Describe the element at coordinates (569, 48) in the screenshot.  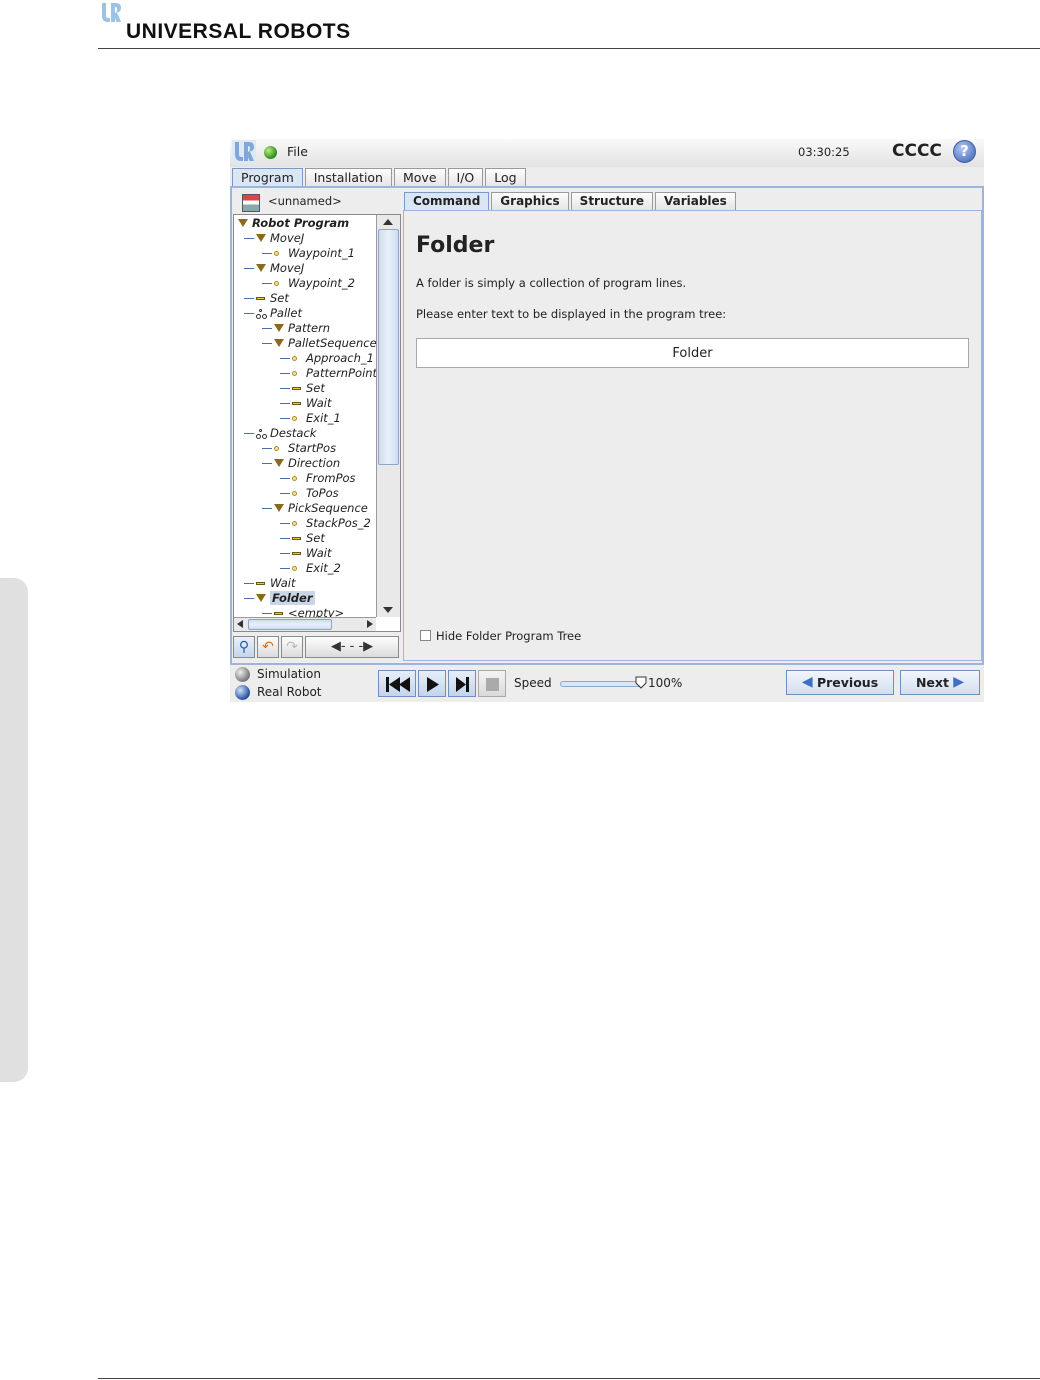
I see `header-rule` at that location.